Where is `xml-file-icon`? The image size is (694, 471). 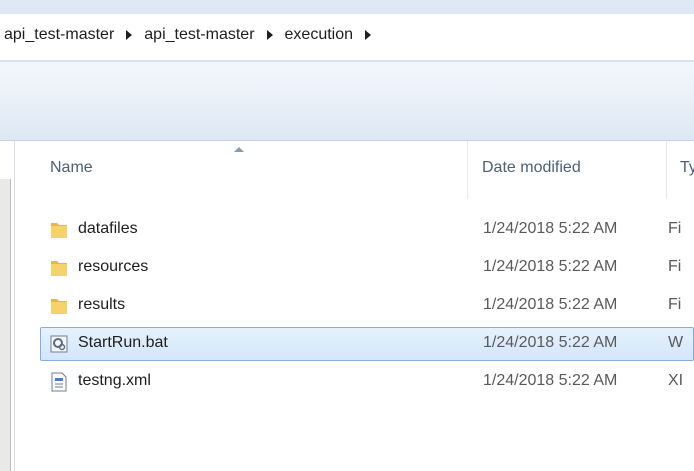
xml-file-icon is located at coordinates (59, 382).